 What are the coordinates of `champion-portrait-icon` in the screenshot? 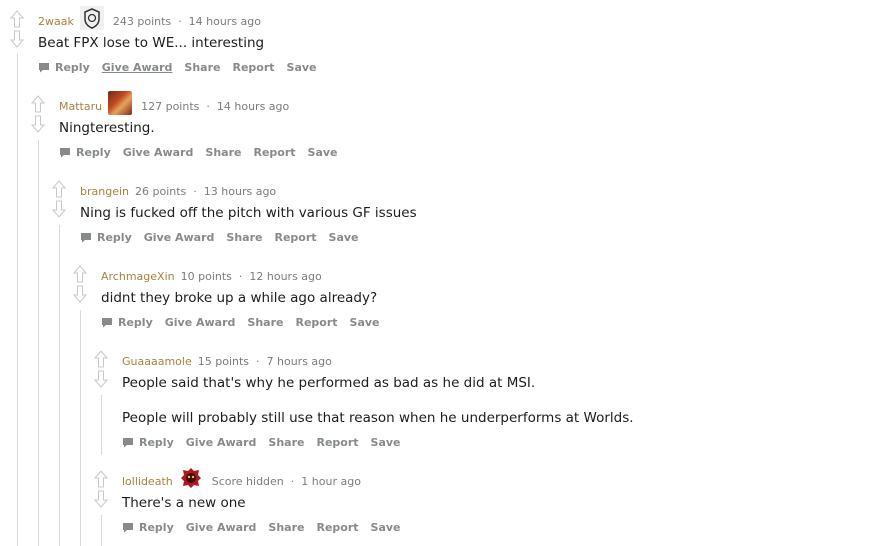 It's located at (120, 103).